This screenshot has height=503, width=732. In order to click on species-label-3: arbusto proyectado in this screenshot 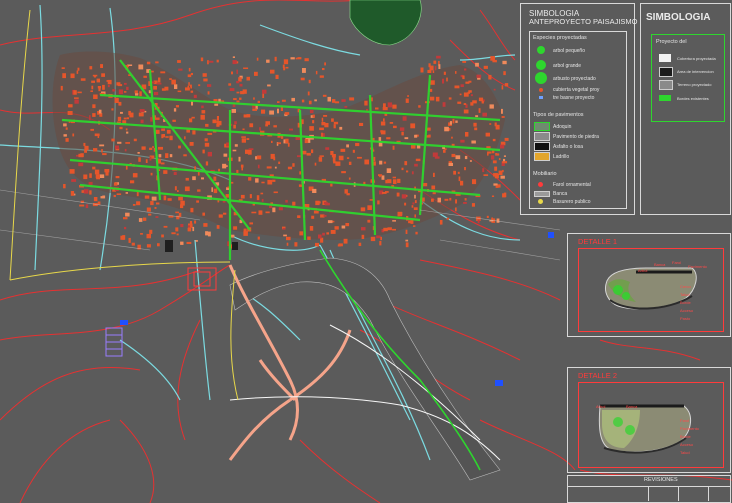, I will do `click(574, 79)`.